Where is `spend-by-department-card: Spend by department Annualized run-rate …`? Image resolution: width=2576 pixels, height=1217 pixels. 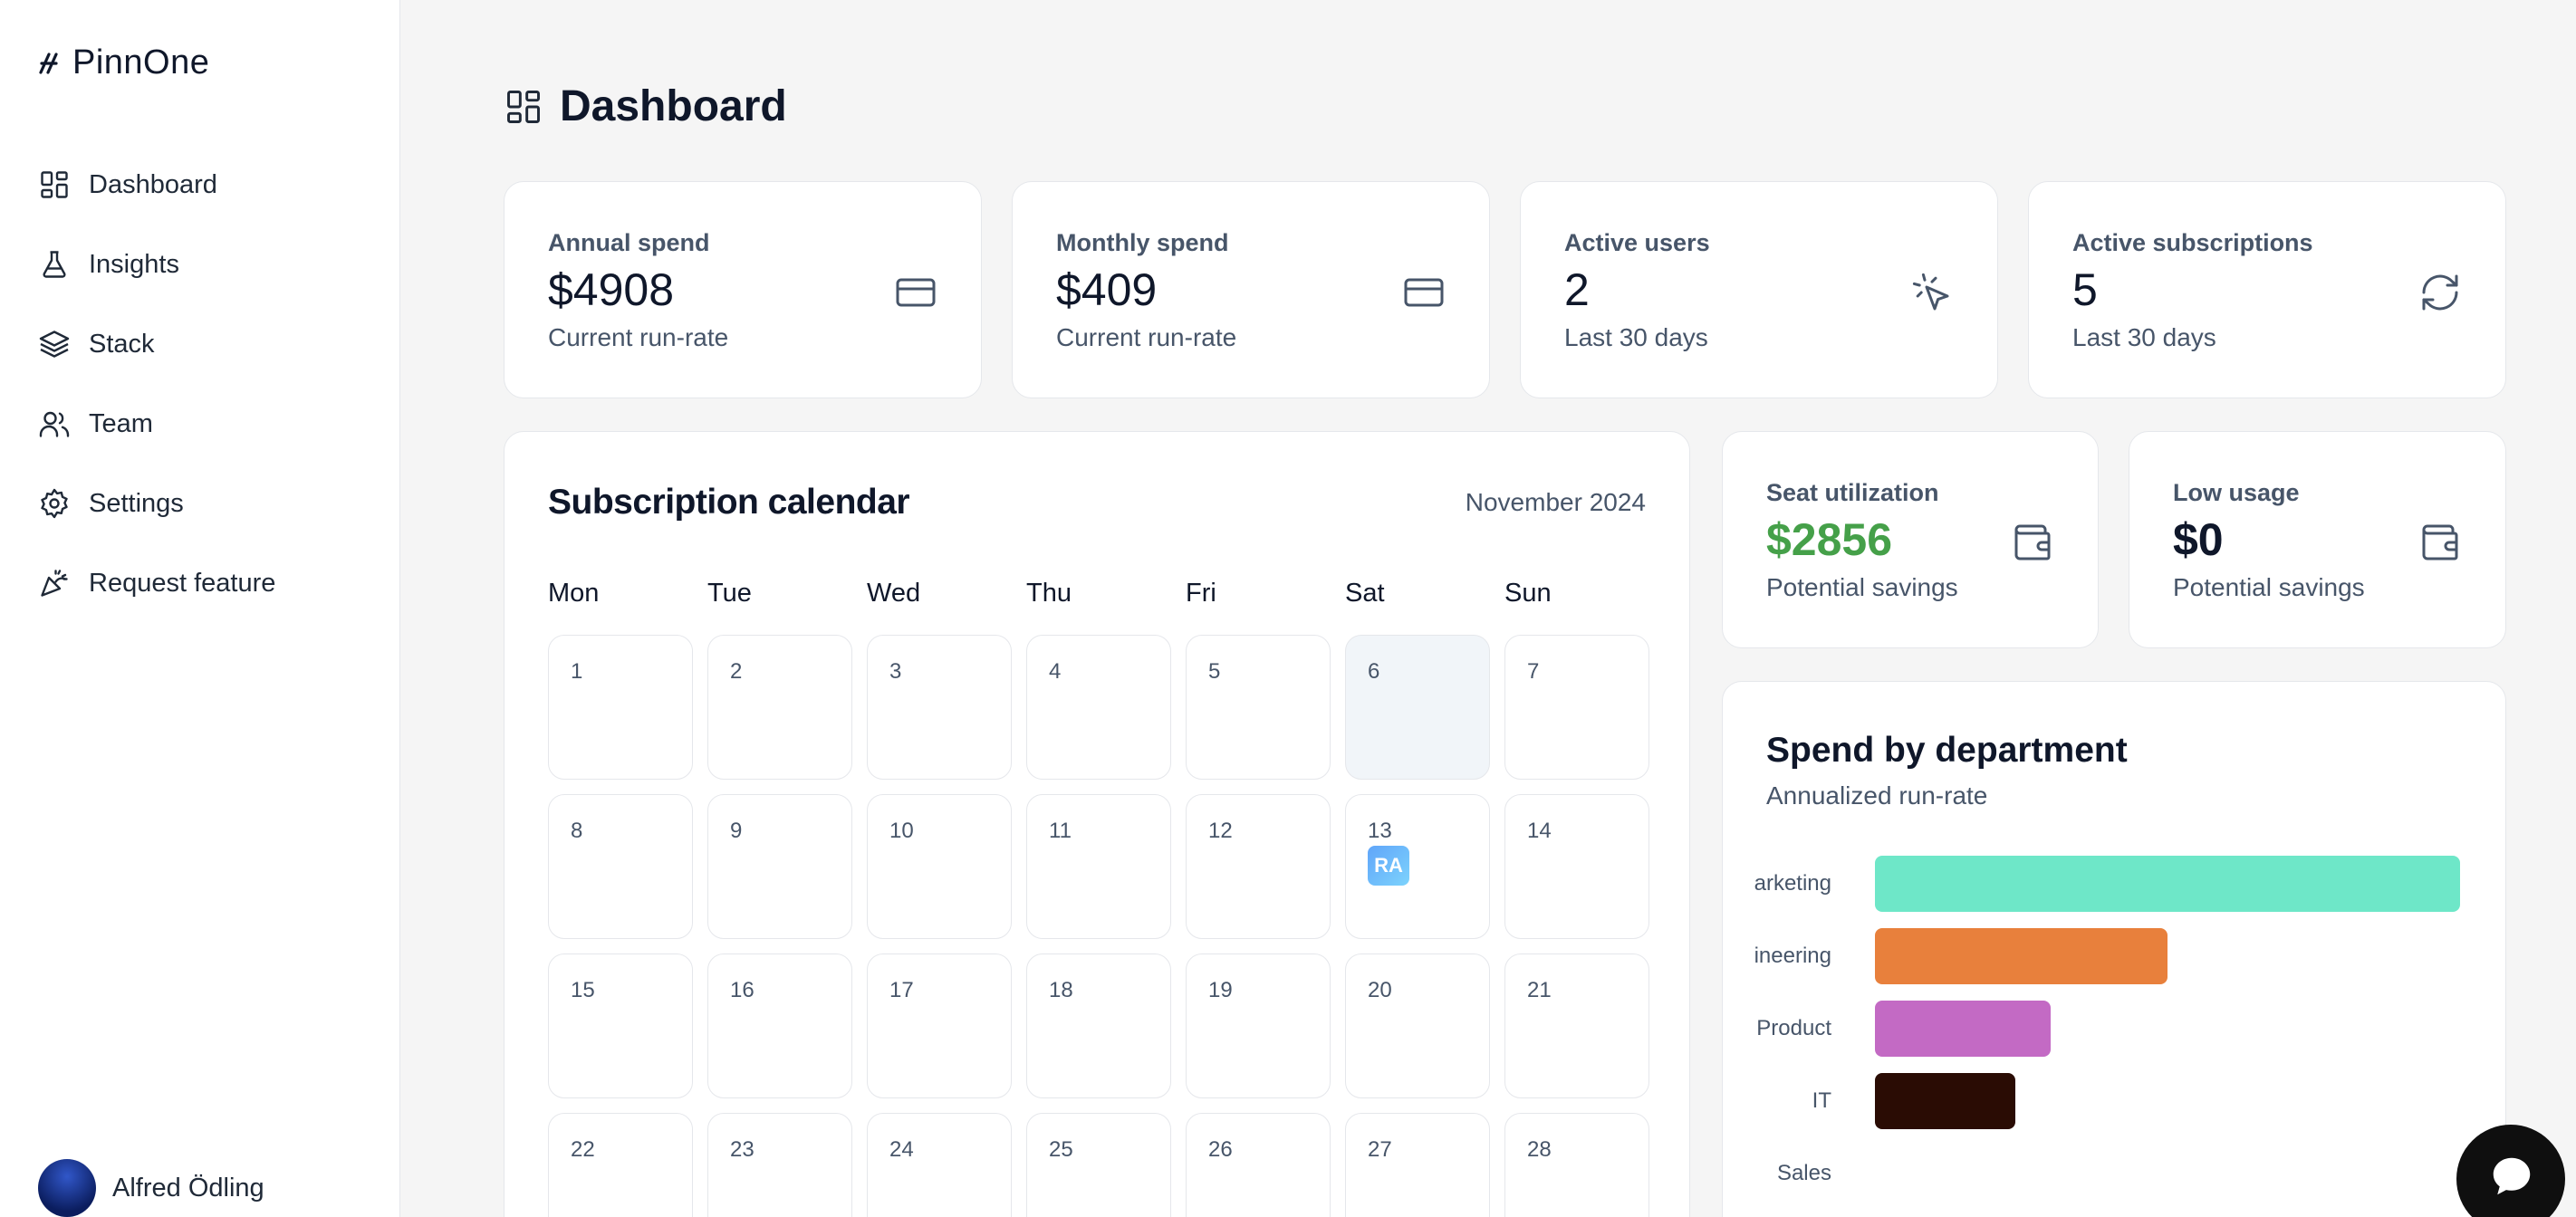 spend-by-department-card: Spend by department Annualized run-rate … is located at coordinates (2114, 949).